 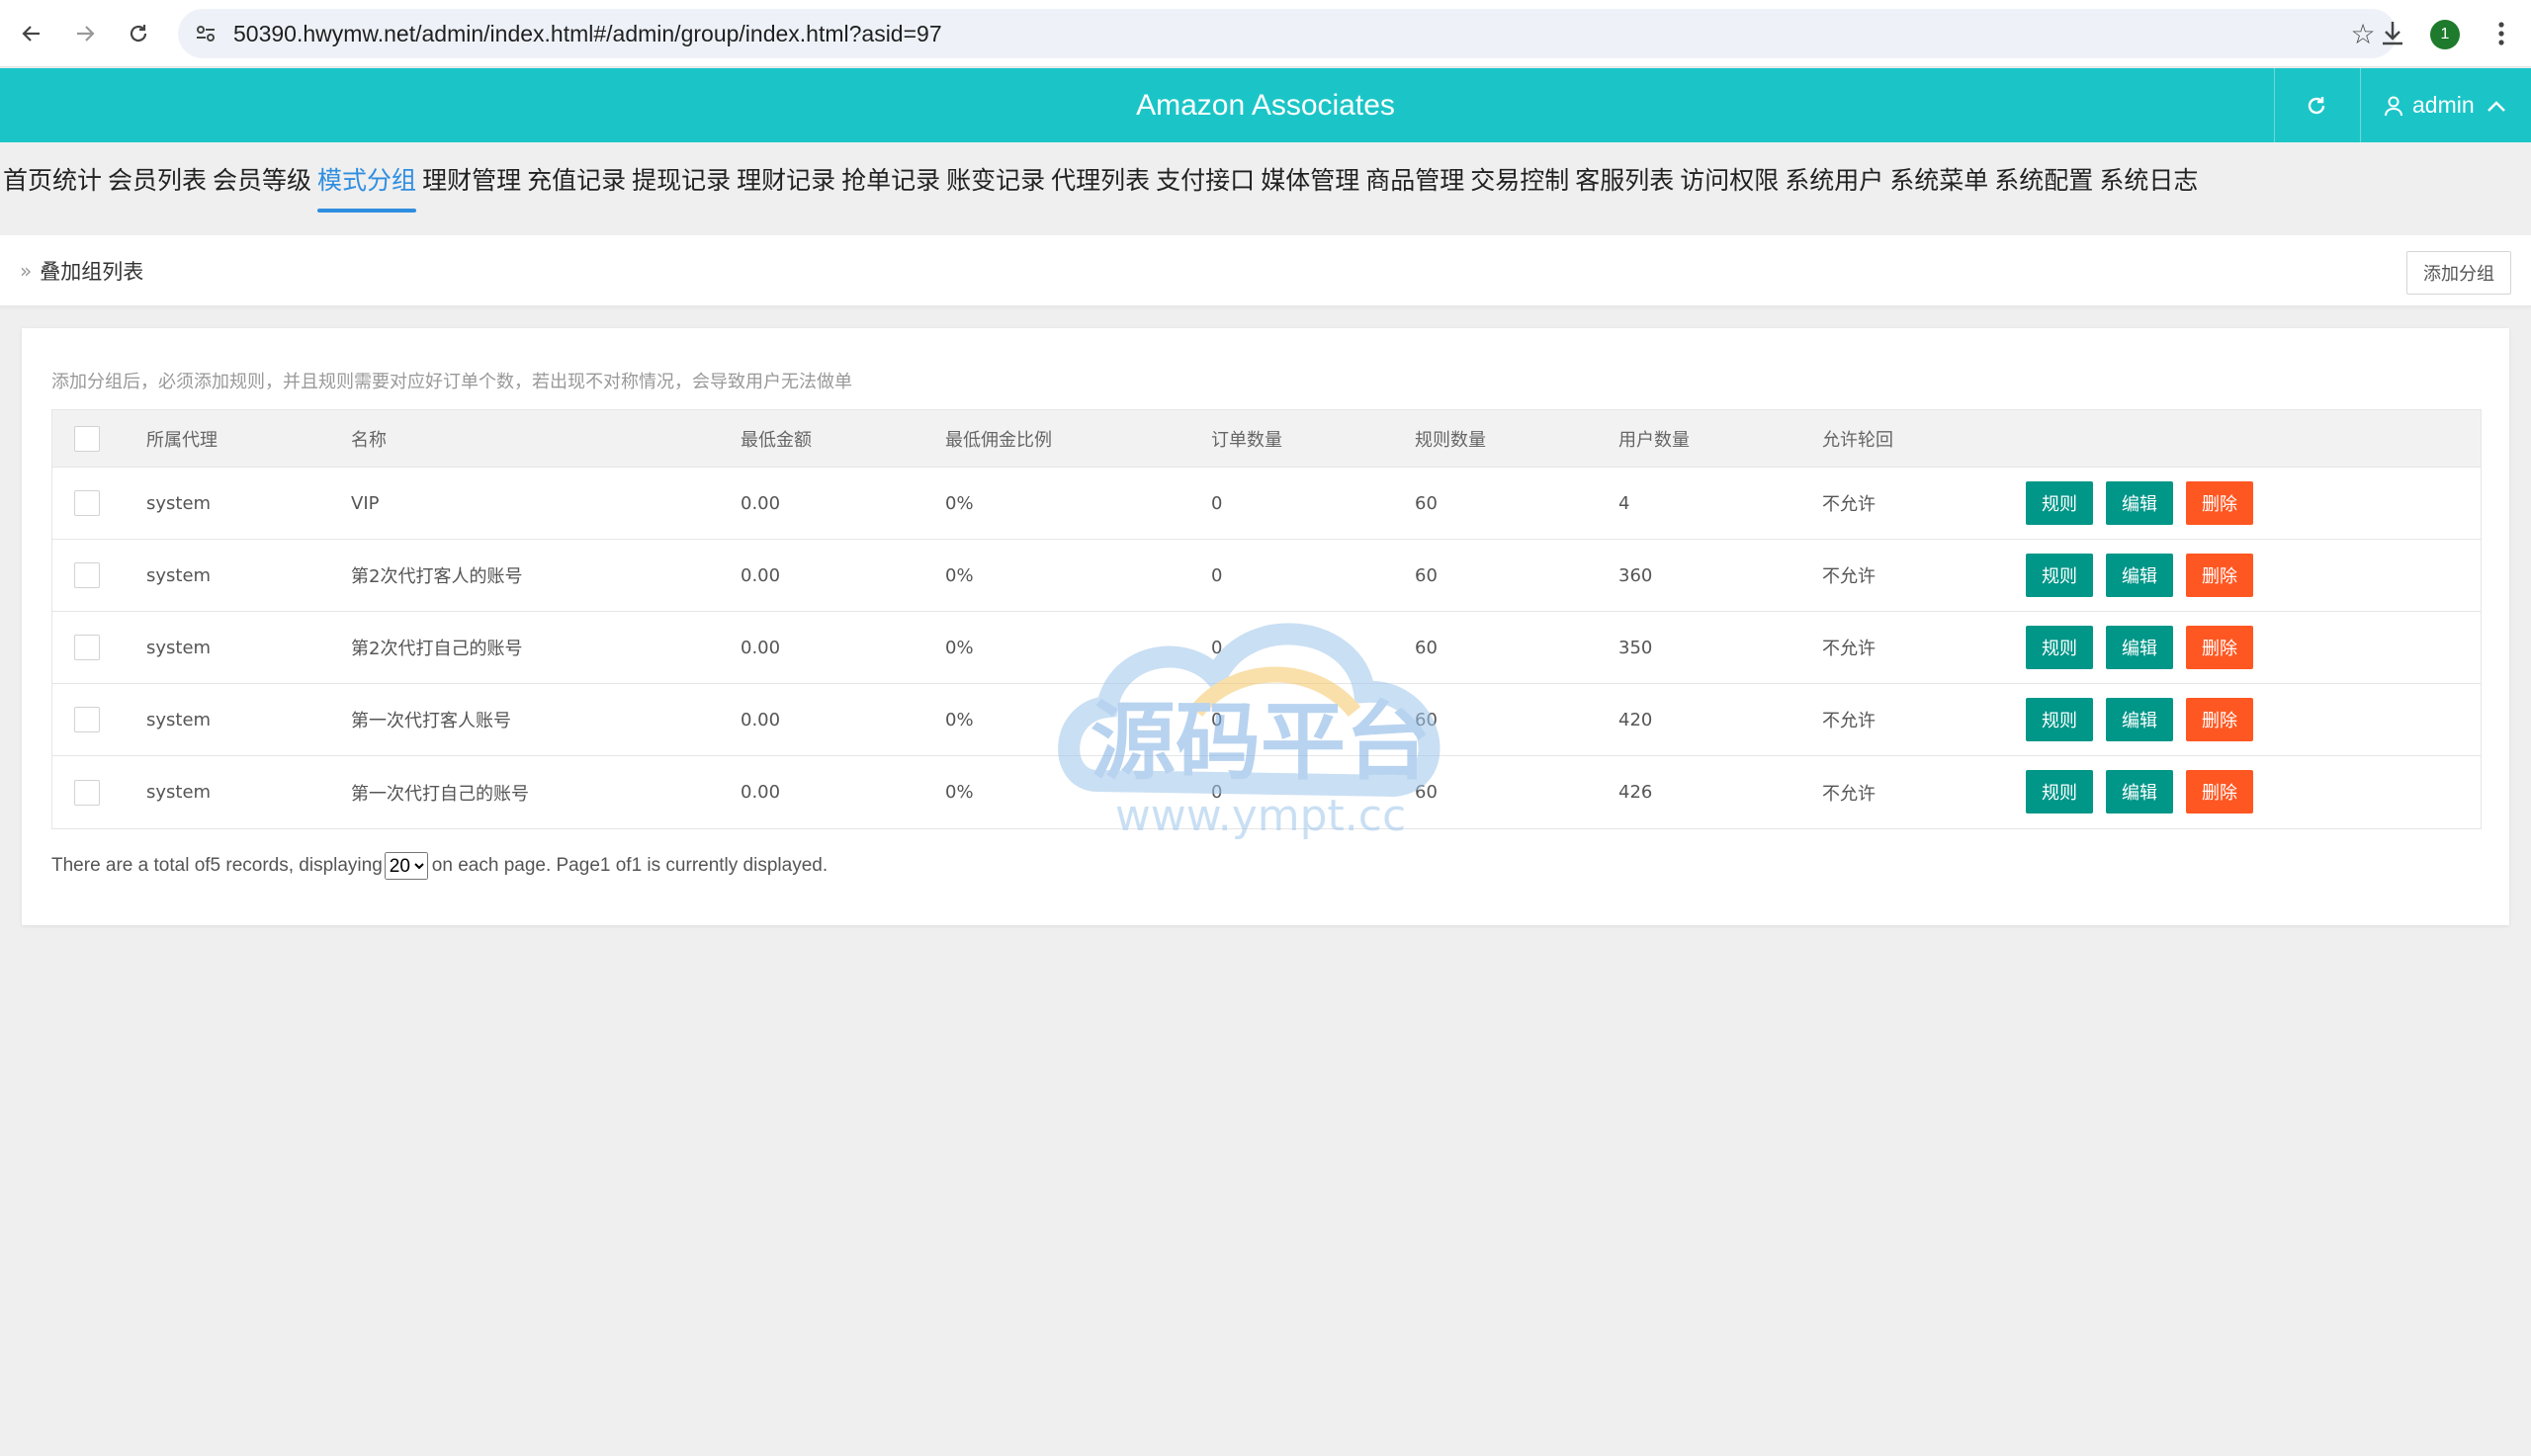 What do you see at coordinates (2458, 273) in the screenshot?
I see `add-group-button: 添加分组` at bounding box center [2458, 273].